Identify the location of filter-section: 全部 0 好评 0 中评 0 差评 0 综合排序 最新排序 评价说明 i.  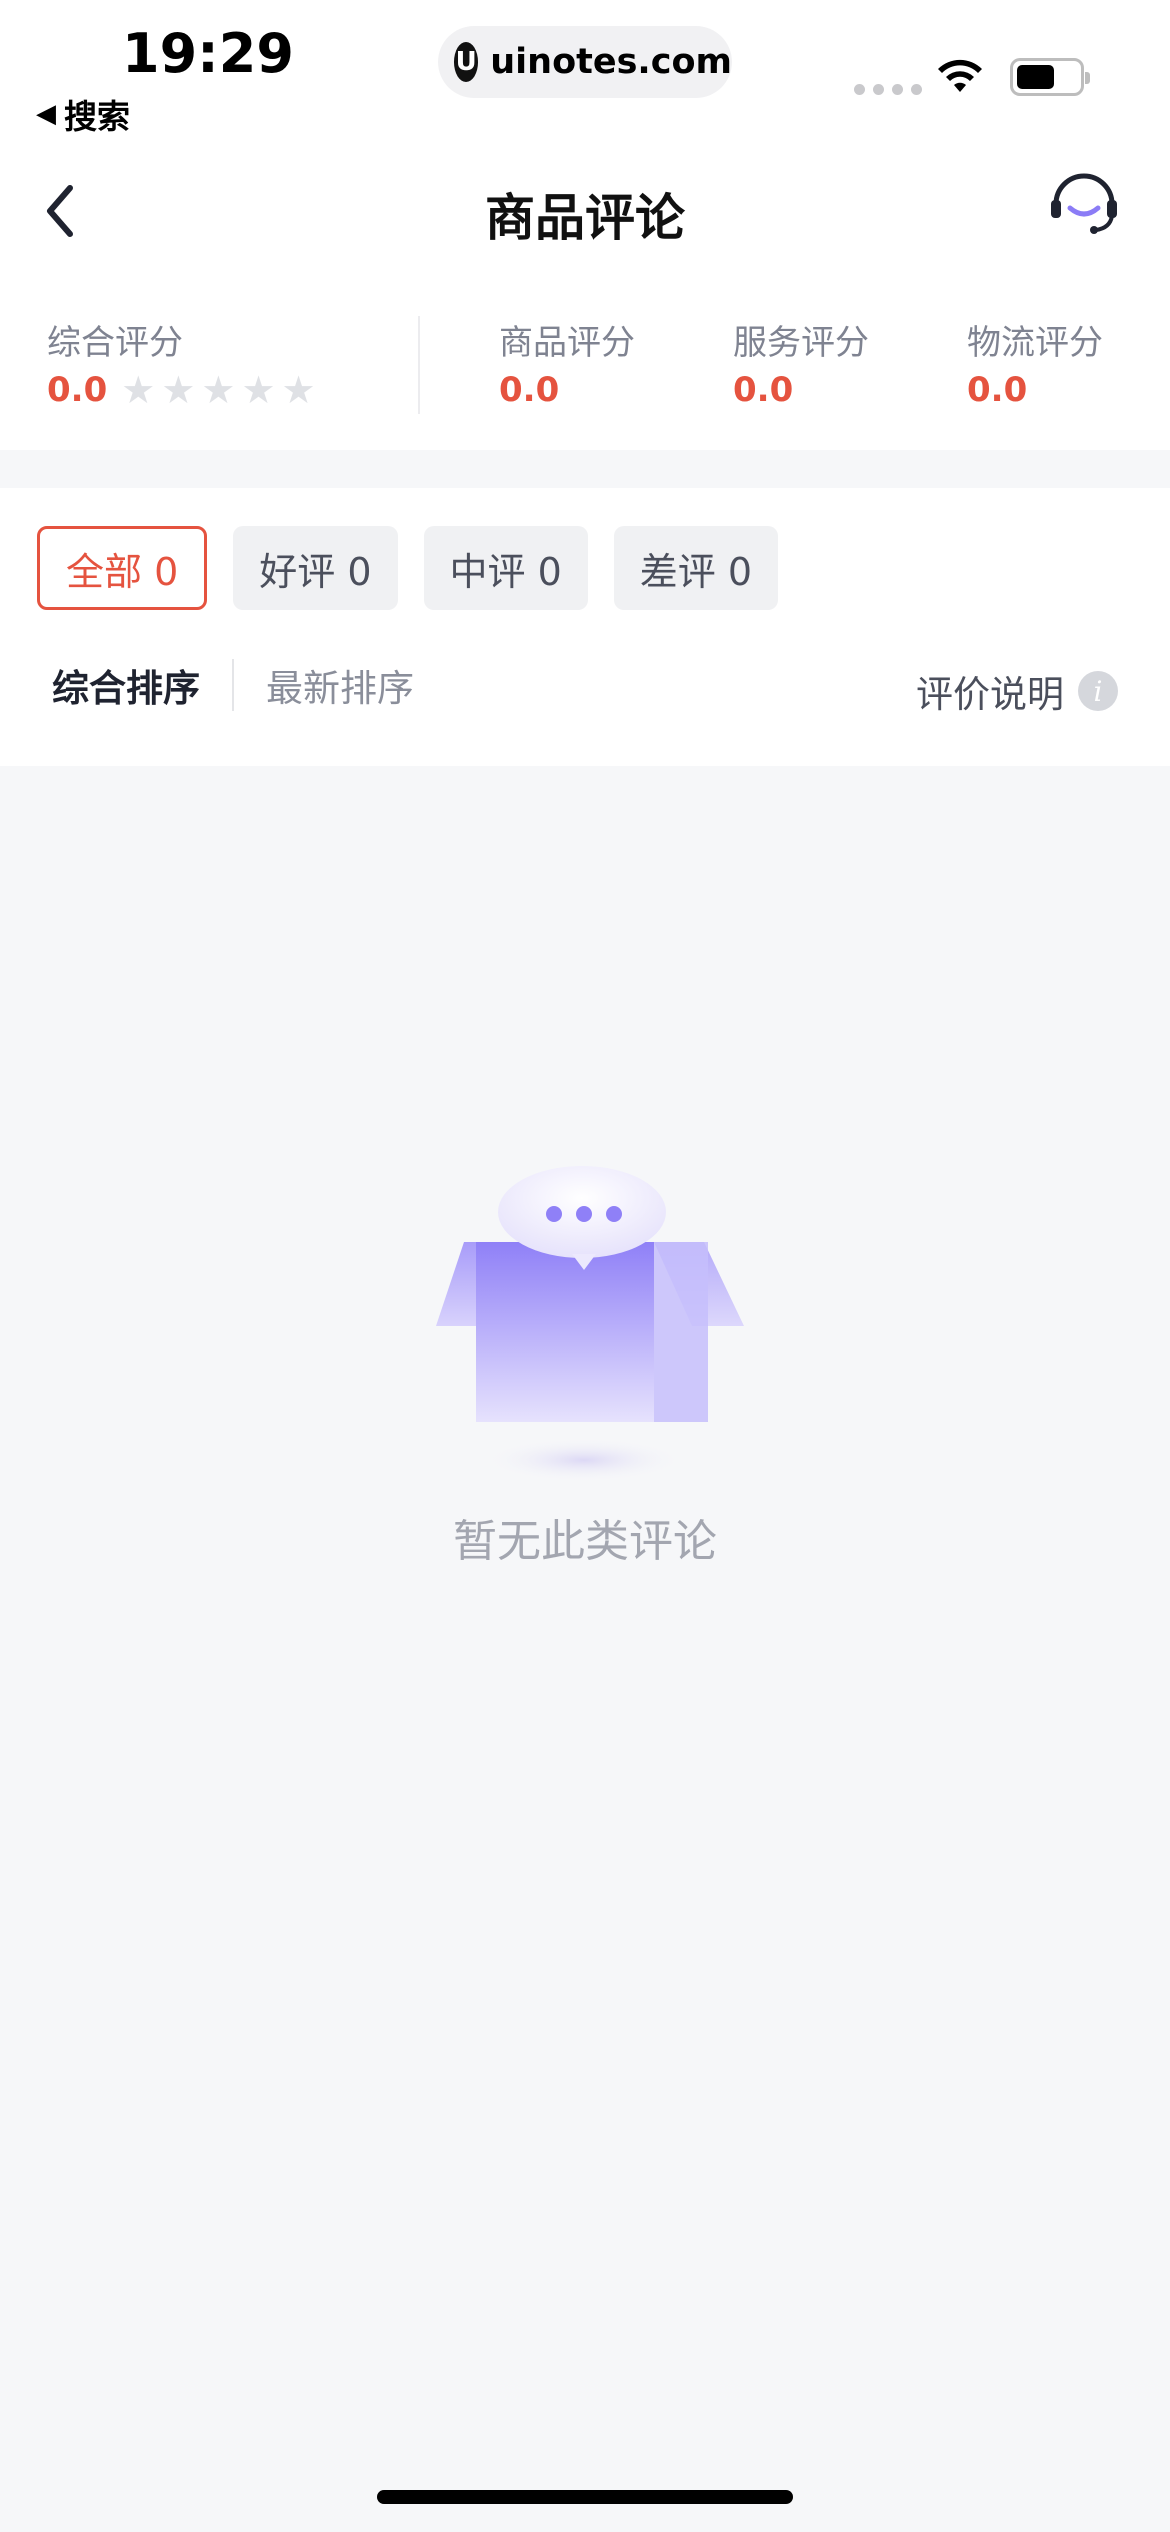
(585, 627).